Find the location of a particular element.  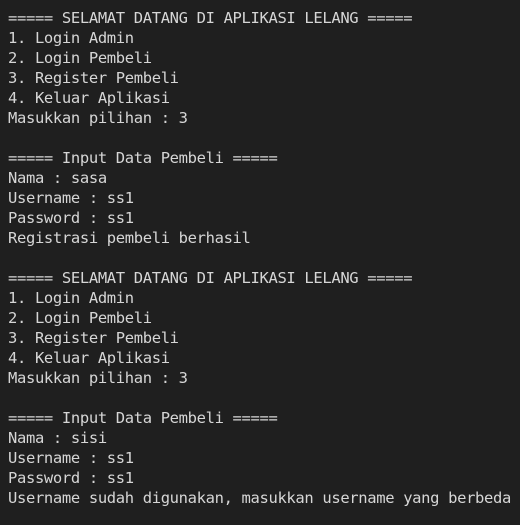

nama-input-line: Nama : sasa is located at coordinates (57, 178).